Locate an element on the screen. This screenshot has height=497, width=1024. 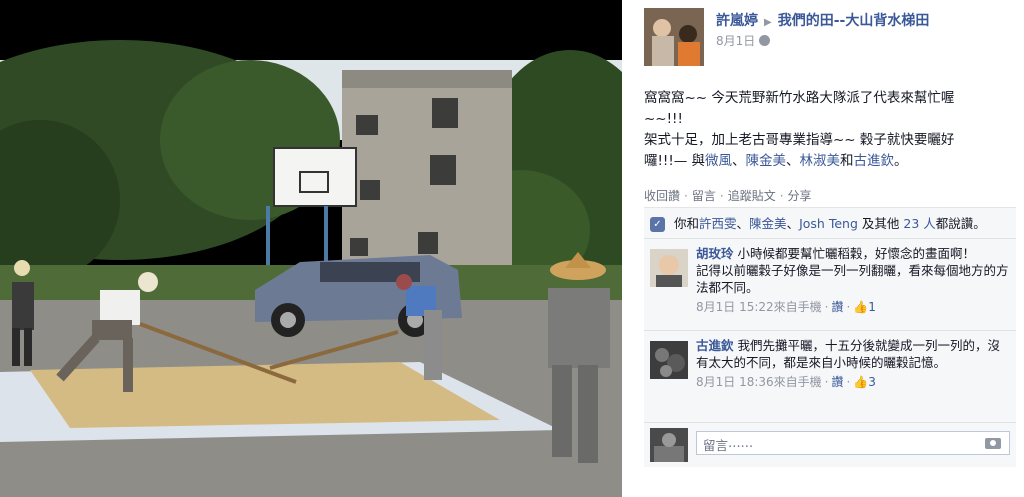
reply-row: 留言⋯⋯ is located at coordinates (830, 445).